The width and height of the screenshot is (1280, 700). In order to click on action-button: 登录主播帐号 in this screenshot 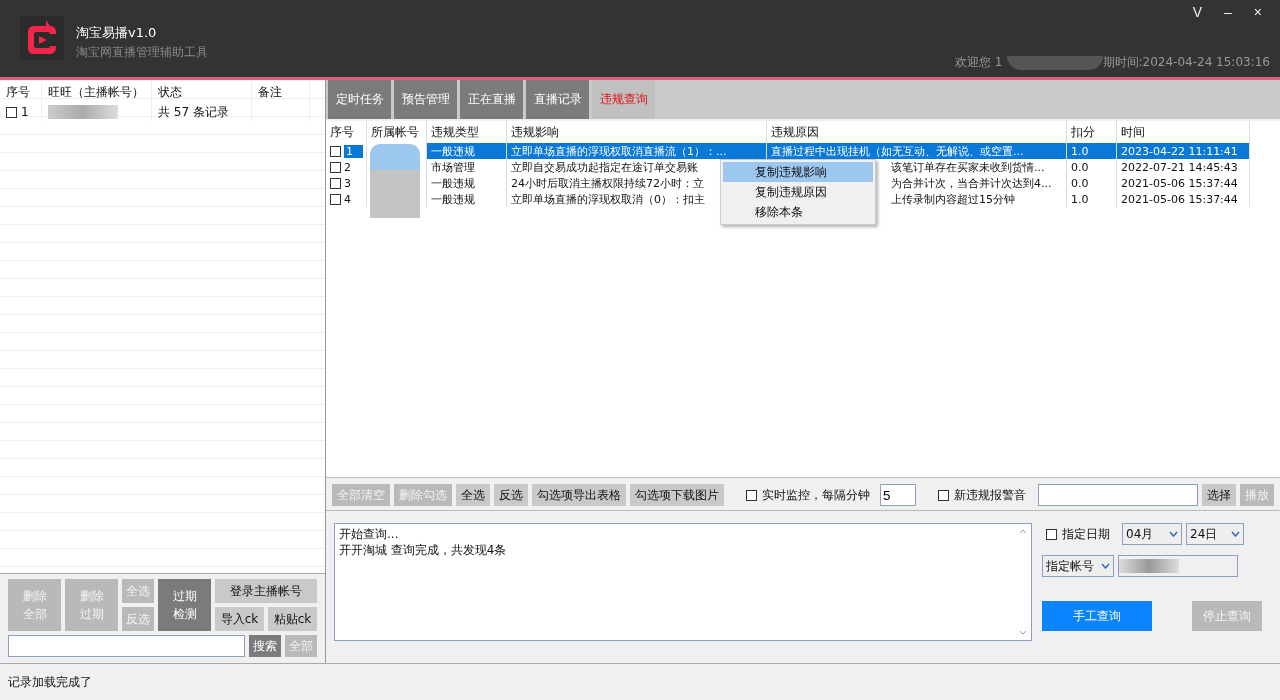, I will do `click(266, 591)`.